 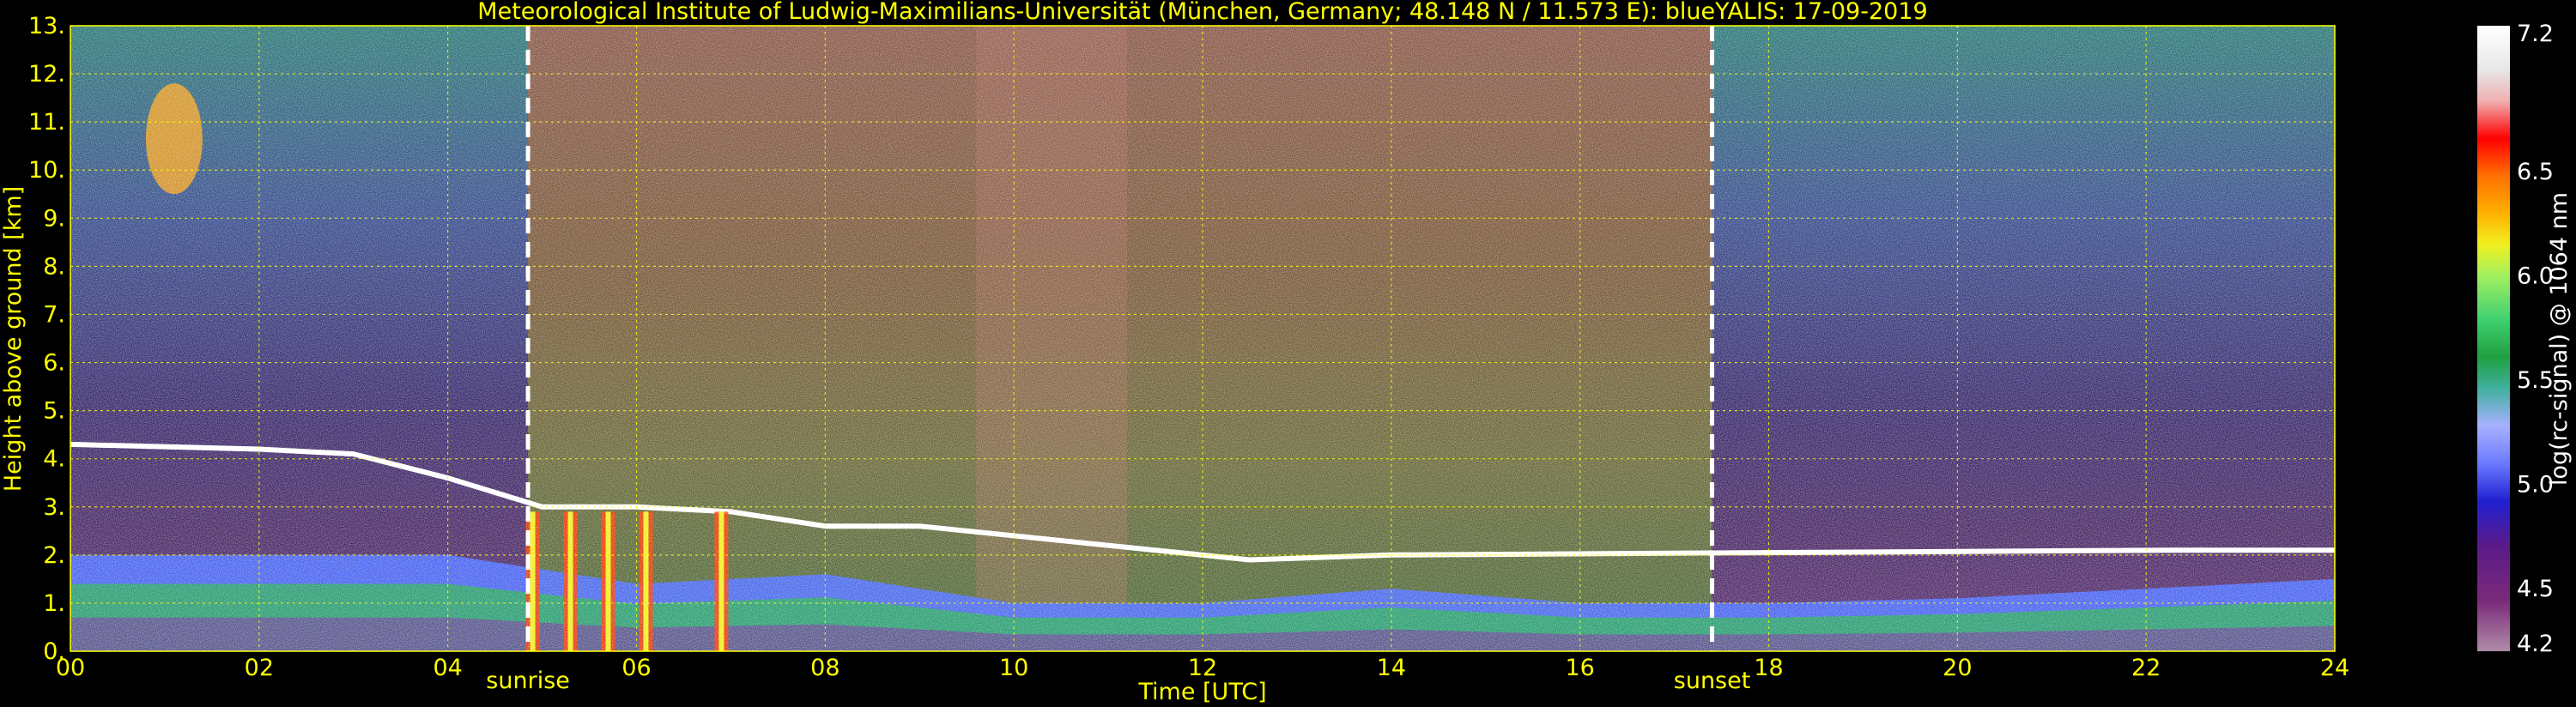 What do you see at coordinates (824, 668) in the screenshot?
I see `x-tick-label: 08` at bounding box center [824, 668].